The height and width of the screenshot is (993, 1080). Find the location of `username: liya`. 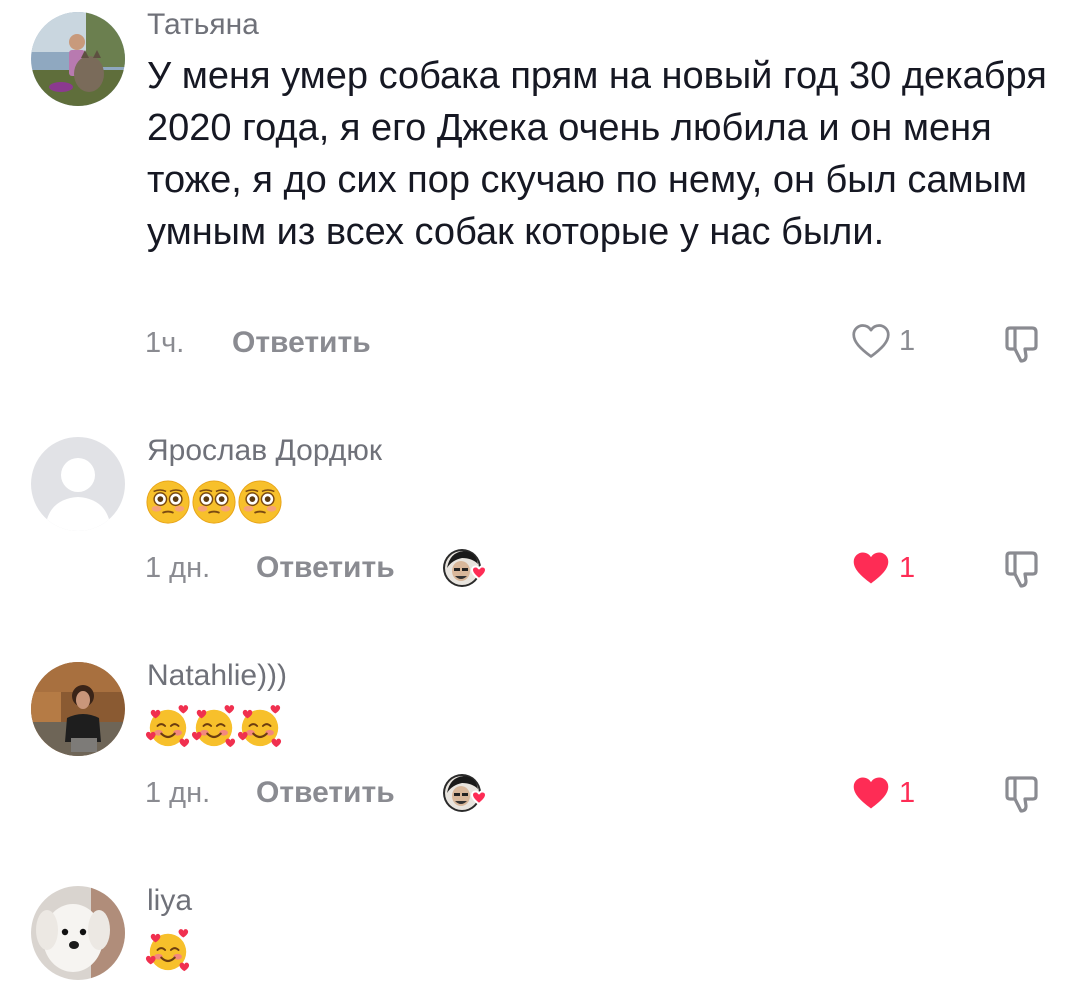

username: liya is located at coordinates (169, 901).